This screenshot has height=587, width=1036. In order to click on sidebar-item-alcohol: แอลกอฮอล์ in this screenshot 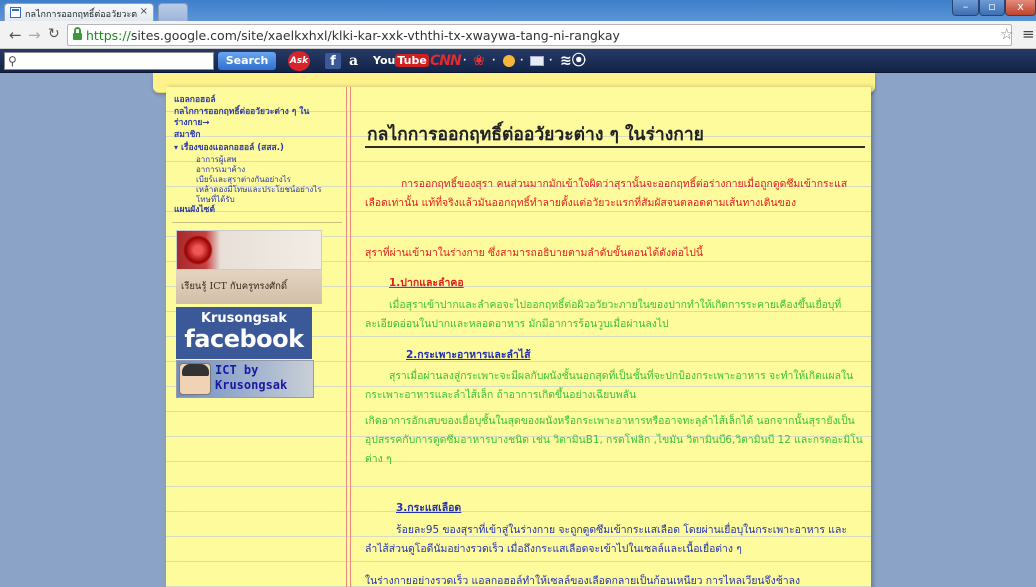, I will do `click(260, 100)`.